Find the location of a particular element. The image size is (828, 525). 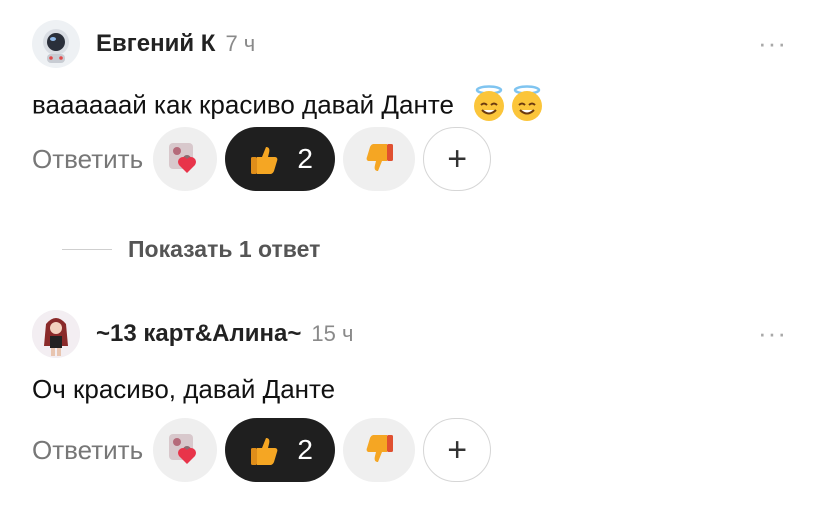

girl-avatar-icon is located at coordinates (56, 334).